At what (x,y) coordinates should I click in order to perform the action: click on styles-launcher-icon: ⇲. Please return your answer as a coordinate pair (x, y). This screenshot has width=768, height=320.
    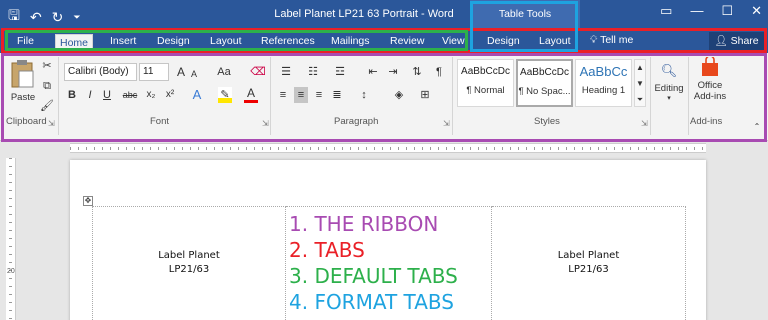
    Looking at the image, I should click on (644, 123).